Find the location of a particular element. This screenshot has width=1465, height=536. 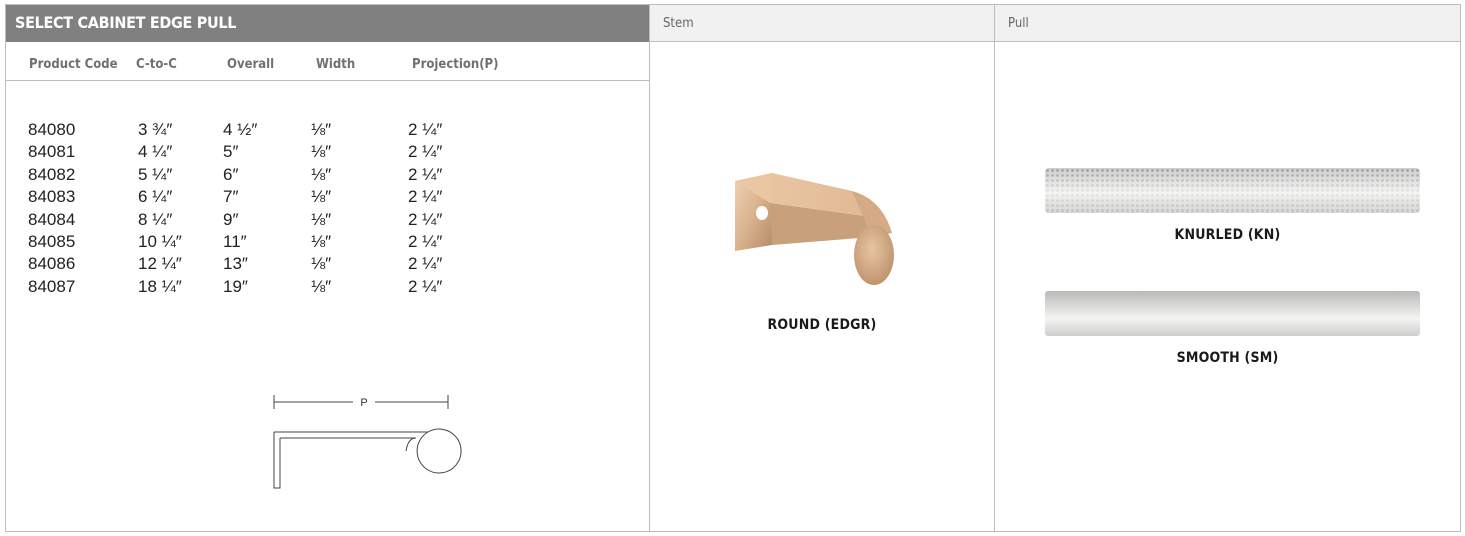

overall-cell: 9″ is located at coordinates (231, 219).